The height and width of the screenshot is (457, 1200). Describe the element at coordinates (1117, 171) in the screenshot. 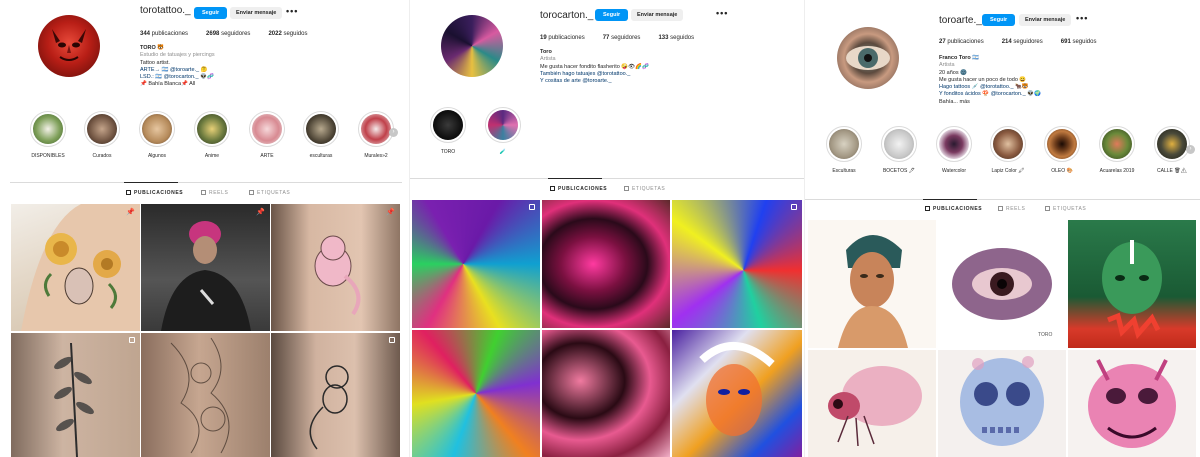

I see `highlight-label: Acuarelas 2019` at that location.